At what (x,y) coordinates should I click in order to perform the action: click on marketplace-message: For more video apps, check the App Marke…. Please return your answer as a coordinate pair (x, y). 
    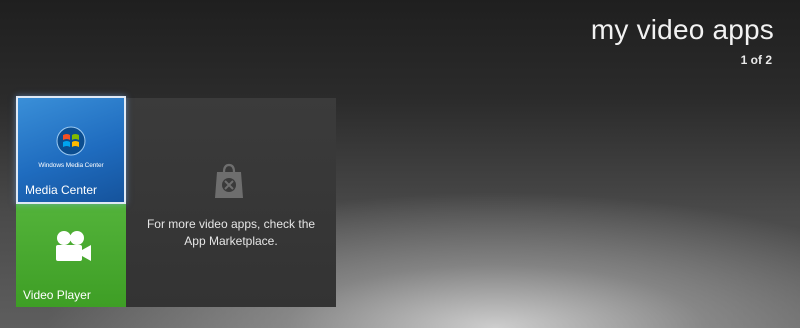
    Looking at the image, I should click on (231, 232).